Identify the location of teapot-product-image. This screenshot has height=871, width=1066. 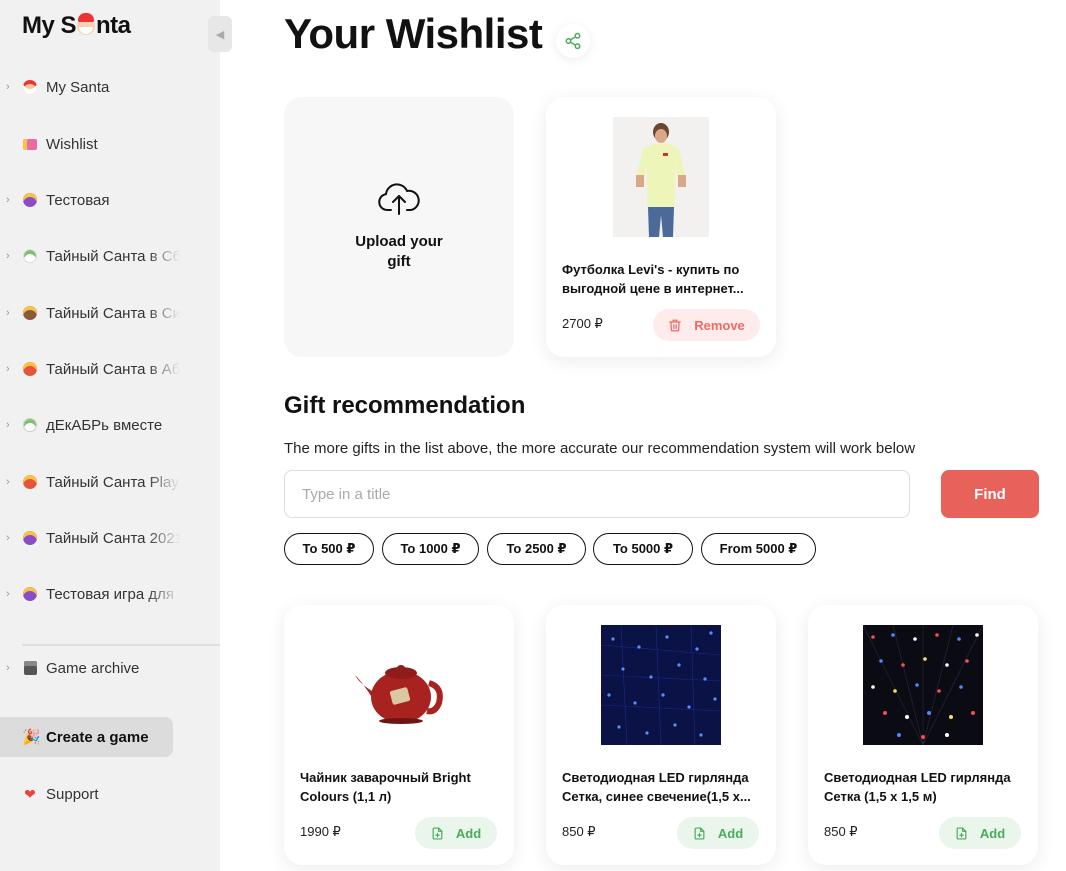
(399, 685).